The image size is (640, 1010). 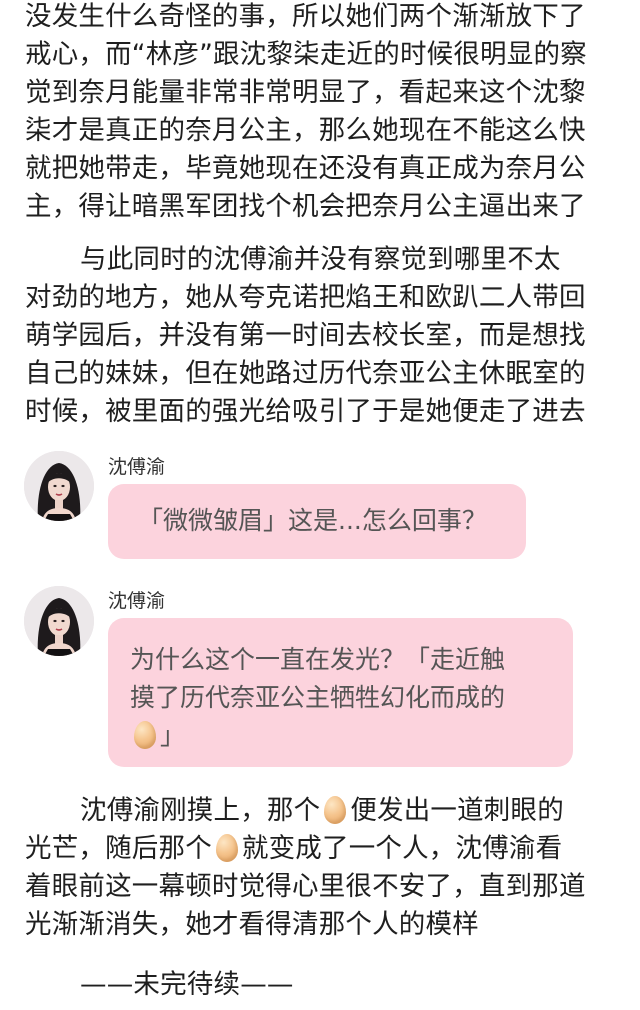 I want to click on story-line: 觉到奈月能量非常非常明显了，看起来这个沈黎, so click(x=305, y=92).